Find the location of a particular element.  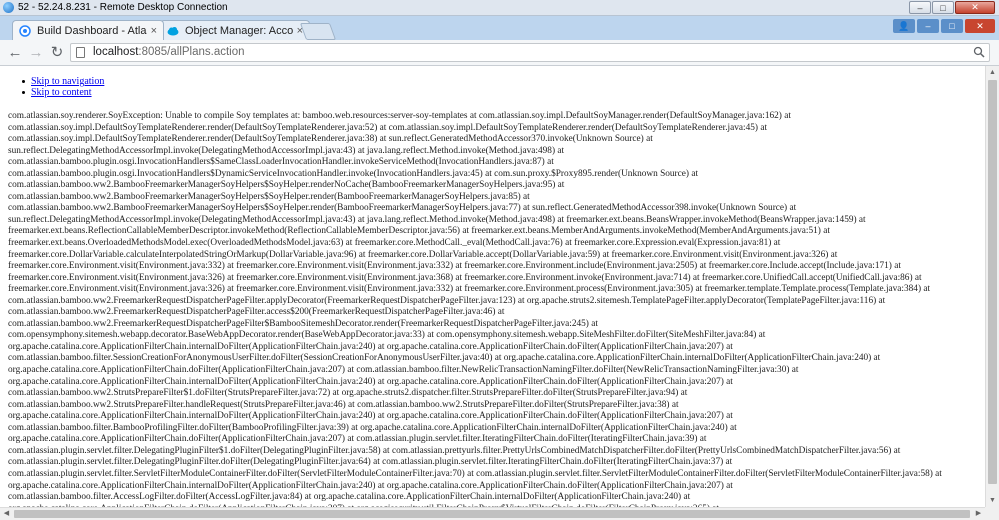

url-text: localhost:8085/allPlans.action is located at coordinates (169, 52).